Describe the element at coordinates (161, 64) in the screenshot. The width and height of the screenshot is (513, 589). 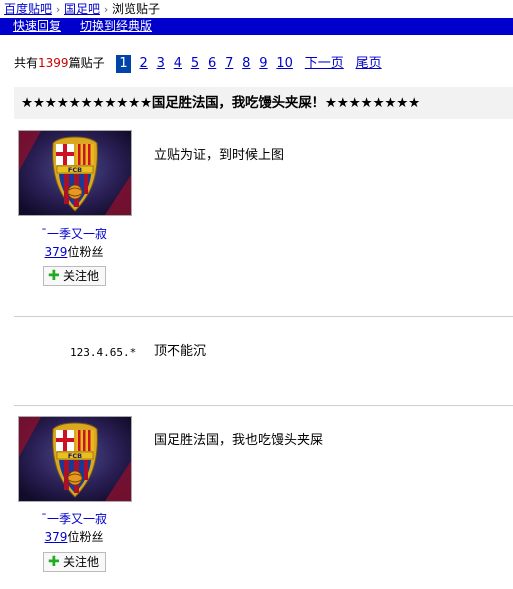
I see `page-3-link: 3` at that location.